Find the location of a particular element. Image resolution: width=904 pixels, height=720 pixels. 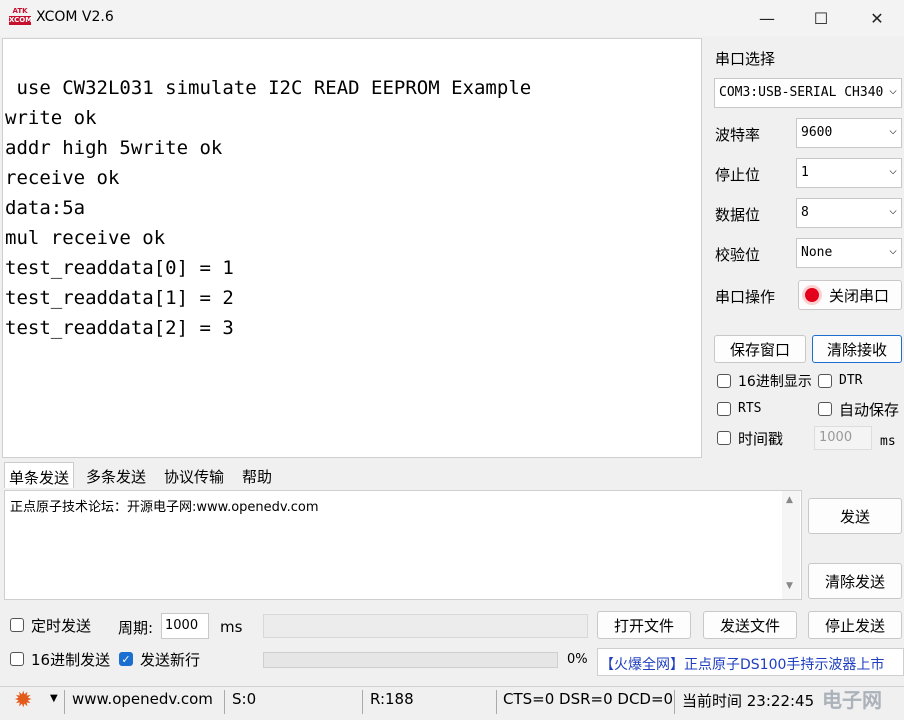

close-button: ✕ is located at coordinates (877, 18).